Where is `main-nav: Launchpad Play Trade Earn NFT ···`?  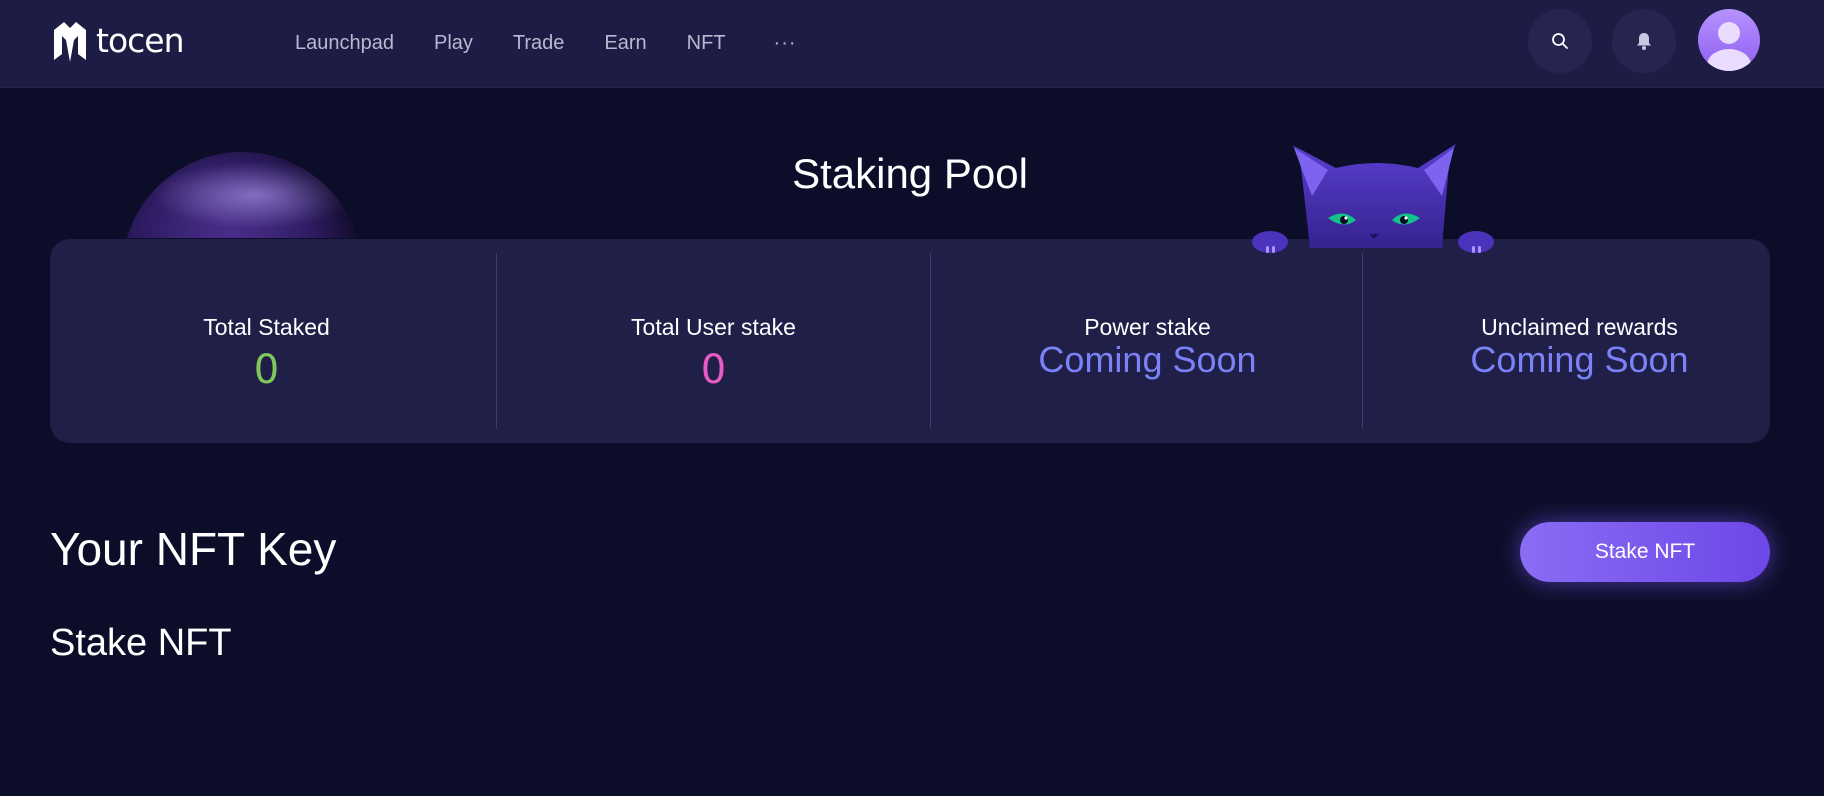
main-nav: Launchpad Play Trade Earn NFT ··· is located at coordinates (546, 43).